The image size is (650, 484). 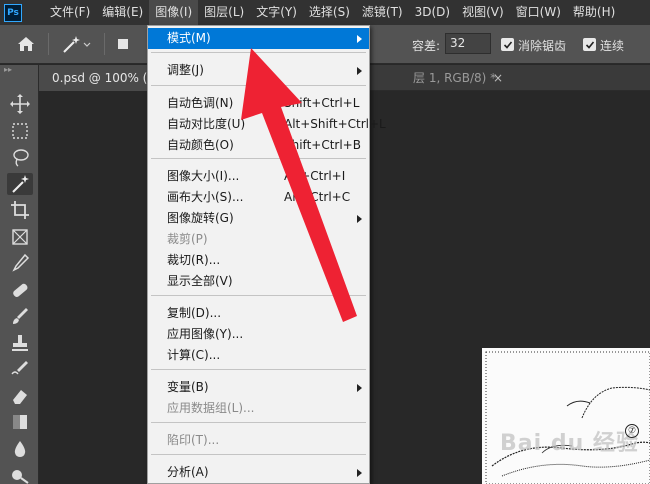 I want to click on contiguous-label: 连续, so click(x=612, y=46).